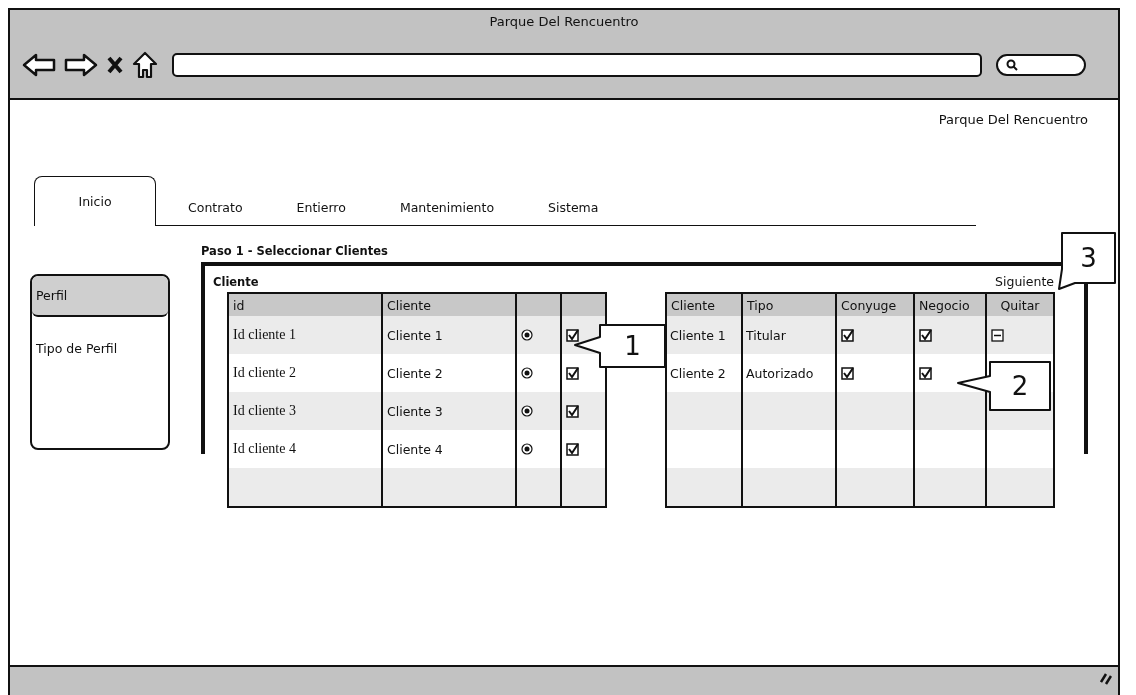  What do you see at coordinates (1024, 281) in the screenshot?
I see `next-link: Siguiente` at bounding box center [1024, 281].